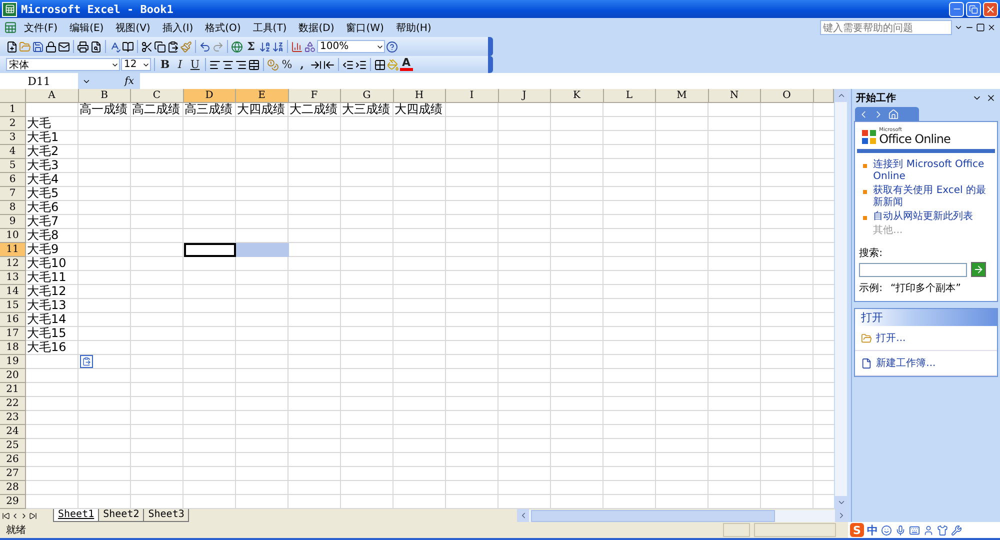 The image size is (1000, 540). I want to click on menu-item: 窗口(W), so click(365, 27).